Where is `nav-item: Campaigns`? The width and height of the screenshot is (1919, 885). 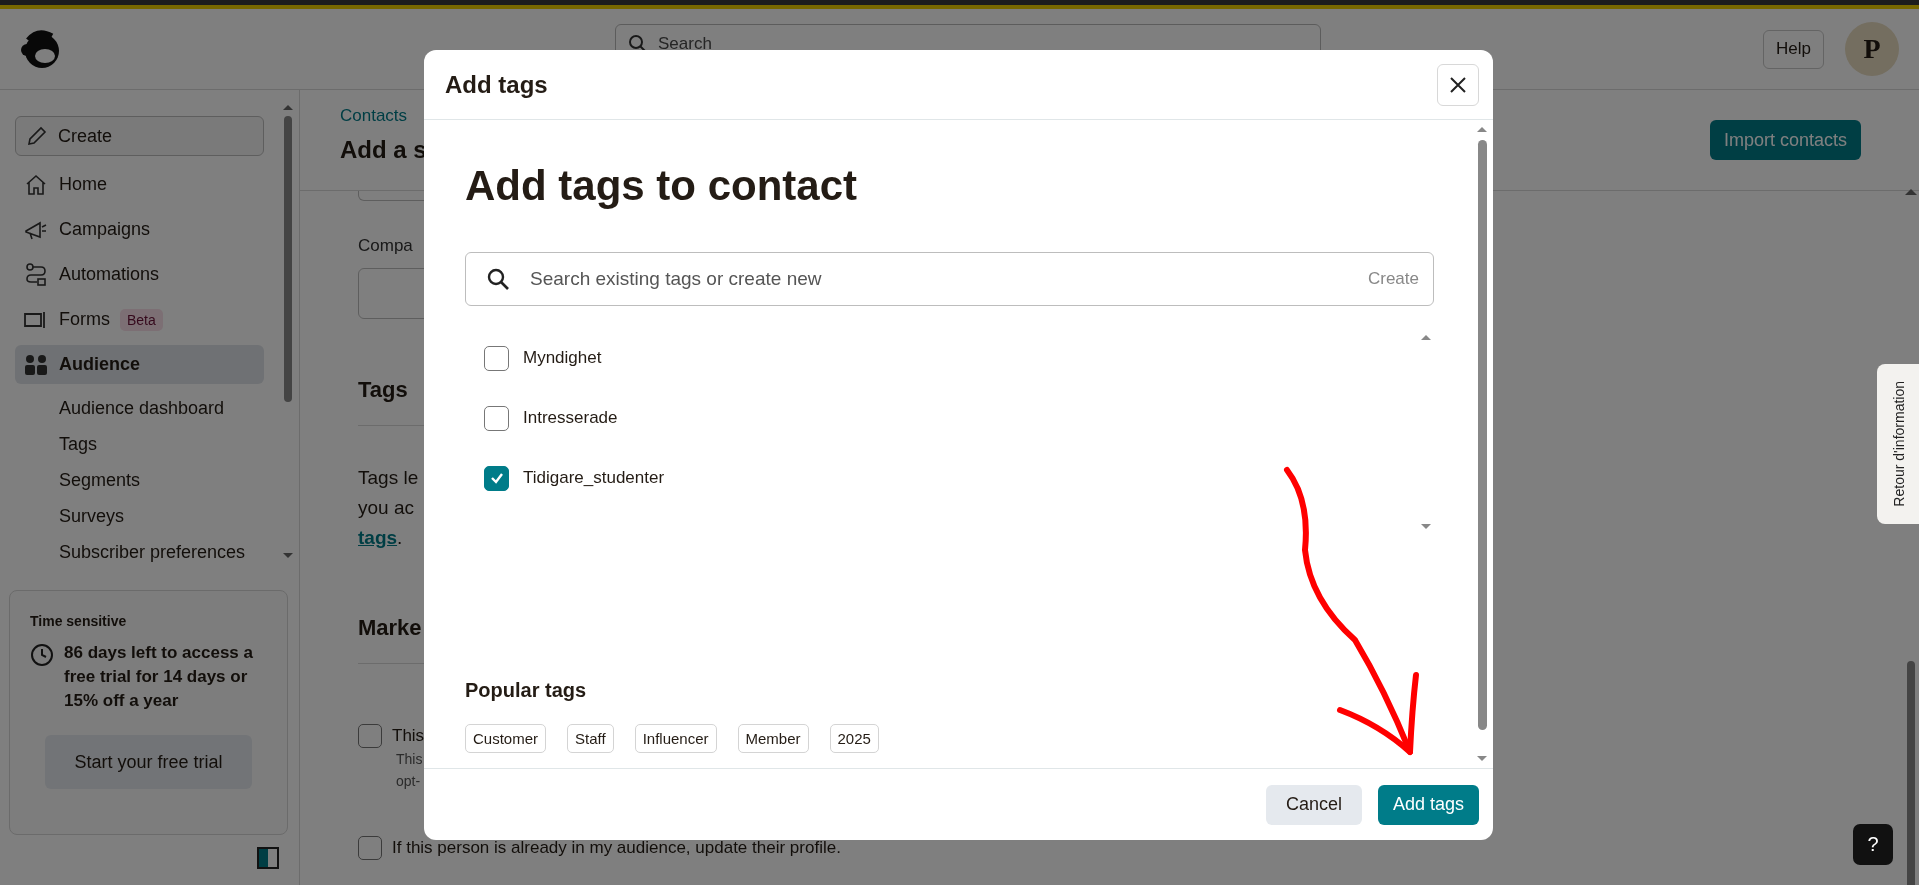 nav-item: Campaigns is located at coordinates (139, 229).